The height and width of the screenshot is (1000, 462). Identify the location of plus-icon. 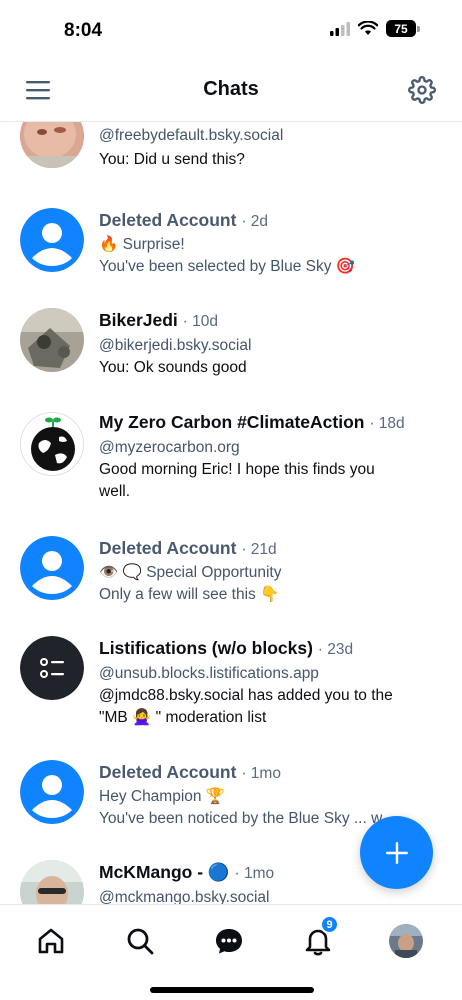
(396, 852).